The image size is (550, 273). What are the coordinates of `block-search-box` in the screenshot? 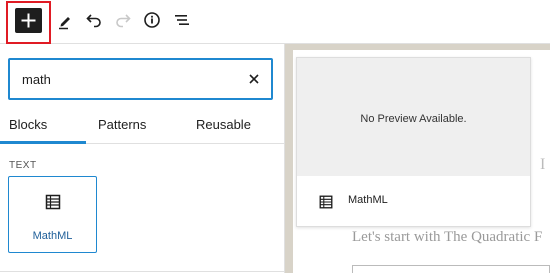 It's located at (140, 79).